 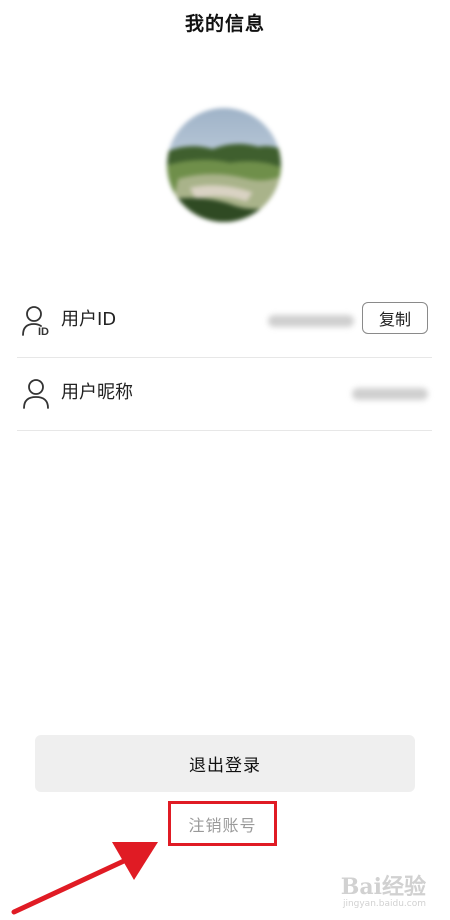 I want to click on user-nickname-label: 用户昵称, so click(x=97, y=392).